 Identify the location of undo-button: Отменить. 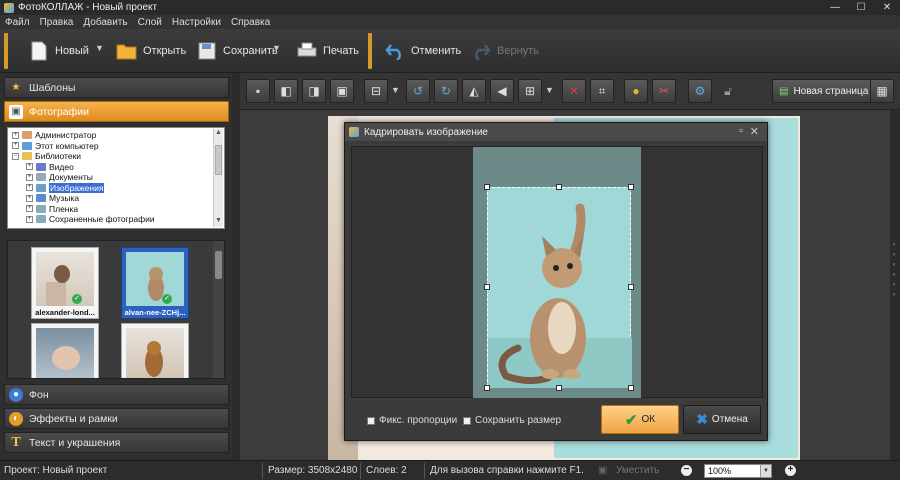
(422, 51).